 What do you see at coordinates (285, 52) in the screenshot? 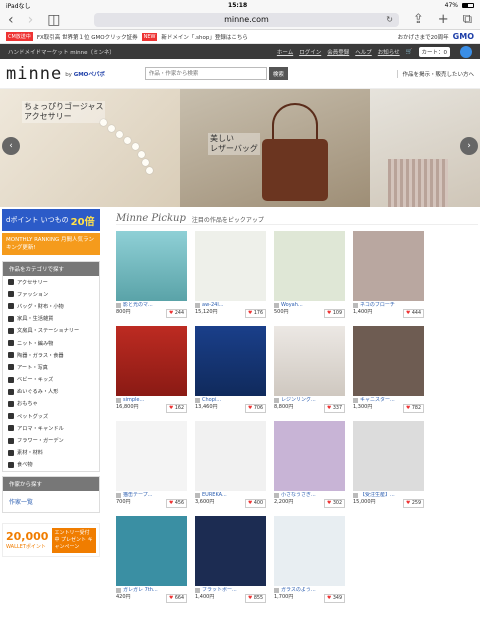
I see `nav-home: ホーム` at bounding box center [285, 52].